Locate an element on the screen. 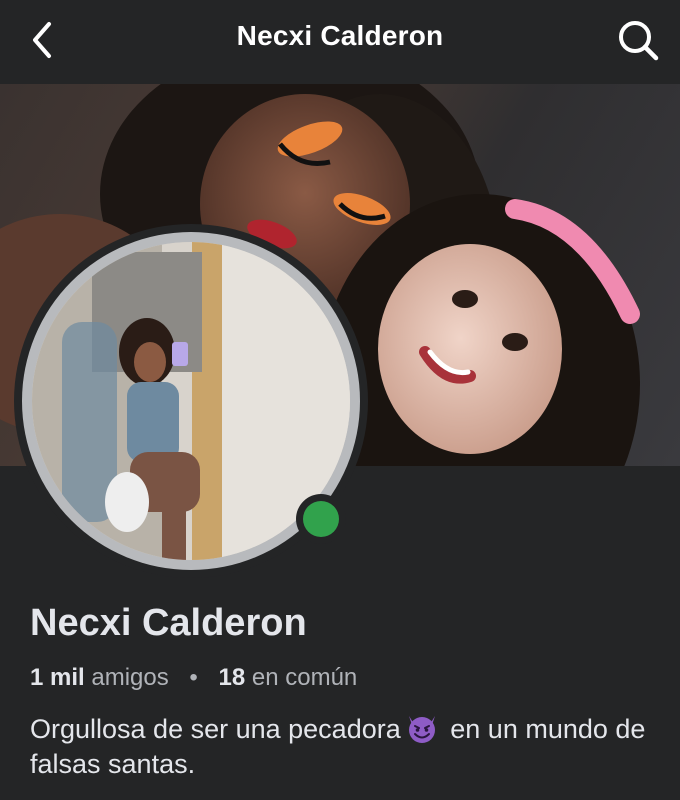  profile-name: Necxi Calderon is located at coordinates (168, 623).